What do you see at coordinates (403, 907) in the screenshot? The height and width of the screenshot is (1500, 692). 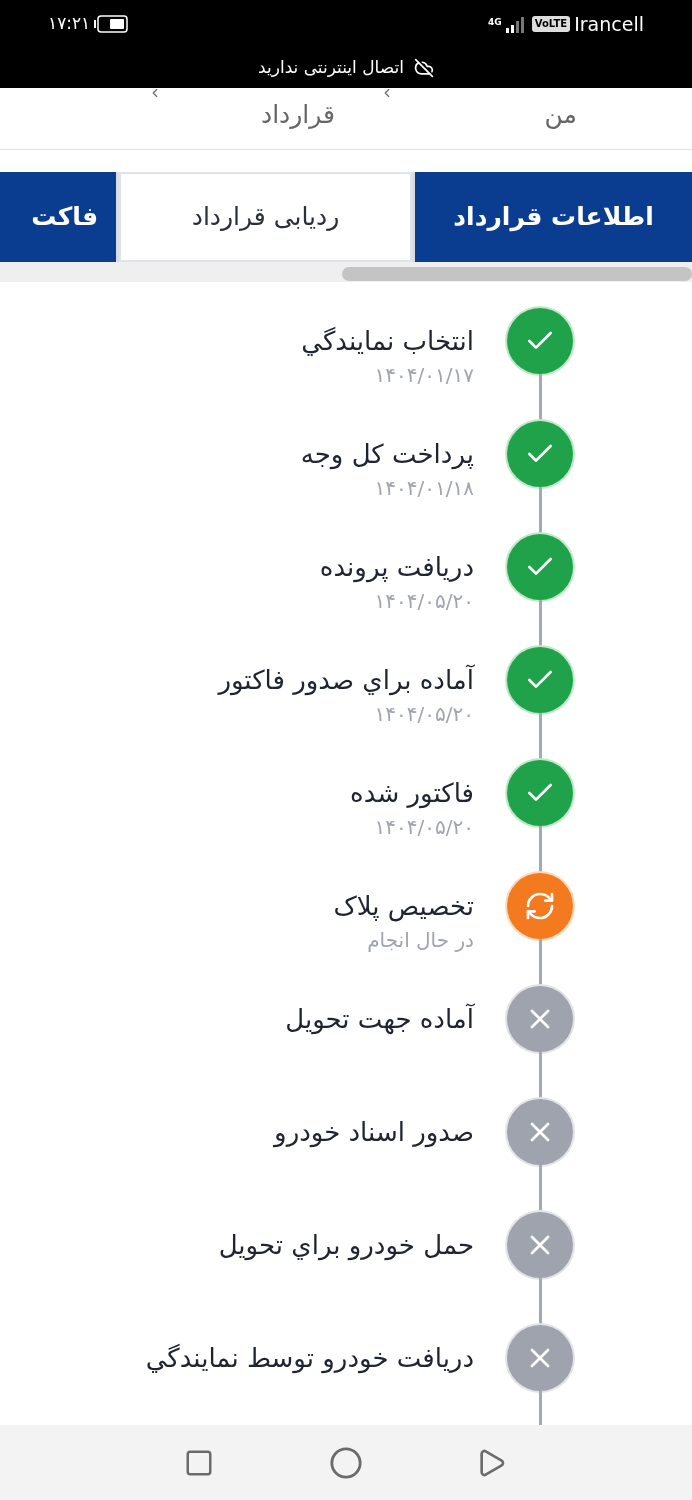 I see `step-title: تخصیص پلاک` at bounding box center [403, 907].